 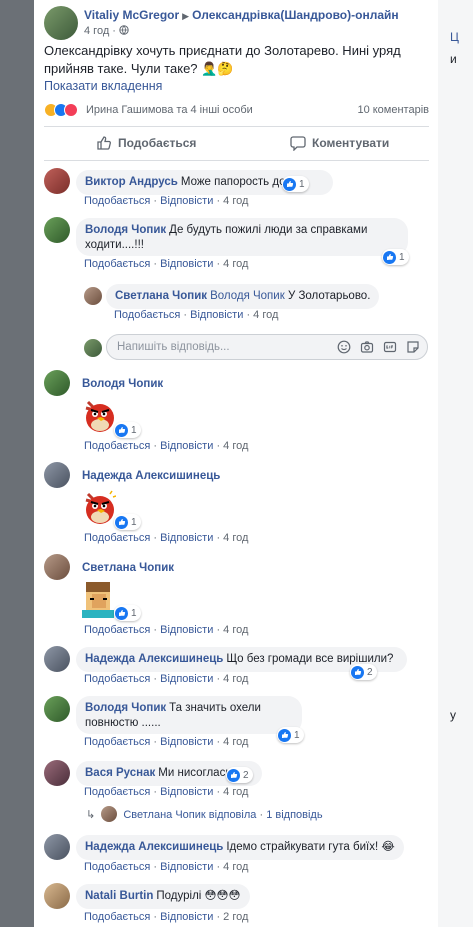 I want to click on comment-time: 2 год, so click(x=235, y=917).